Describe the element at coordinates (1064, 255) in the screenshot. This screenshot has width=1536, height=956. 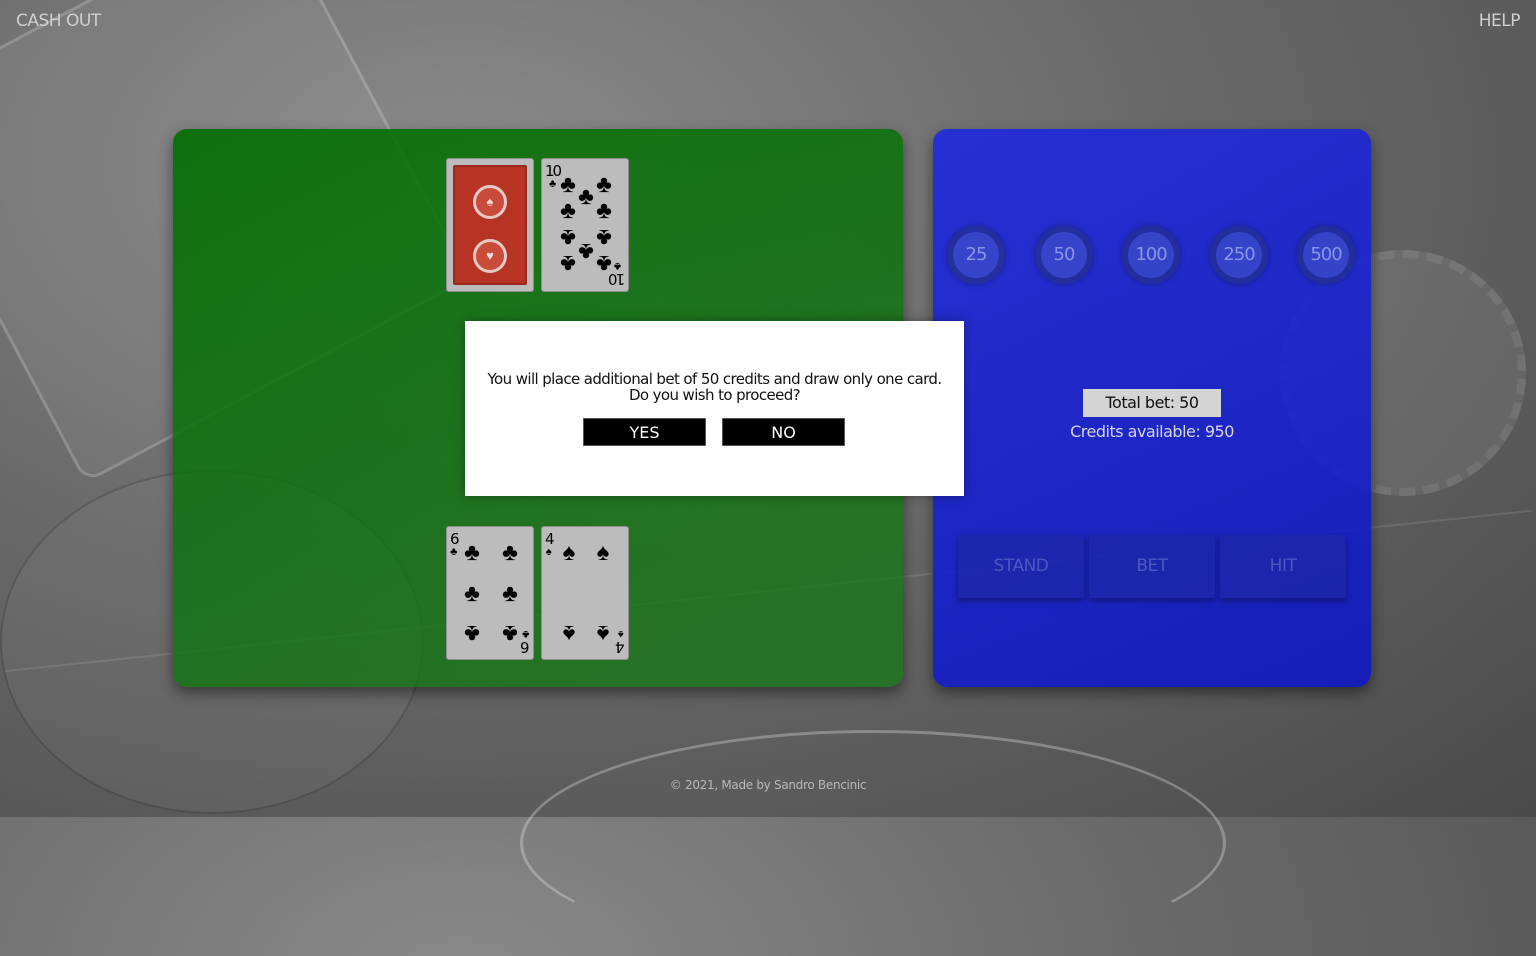
I see `chip-50: 50` at that location.